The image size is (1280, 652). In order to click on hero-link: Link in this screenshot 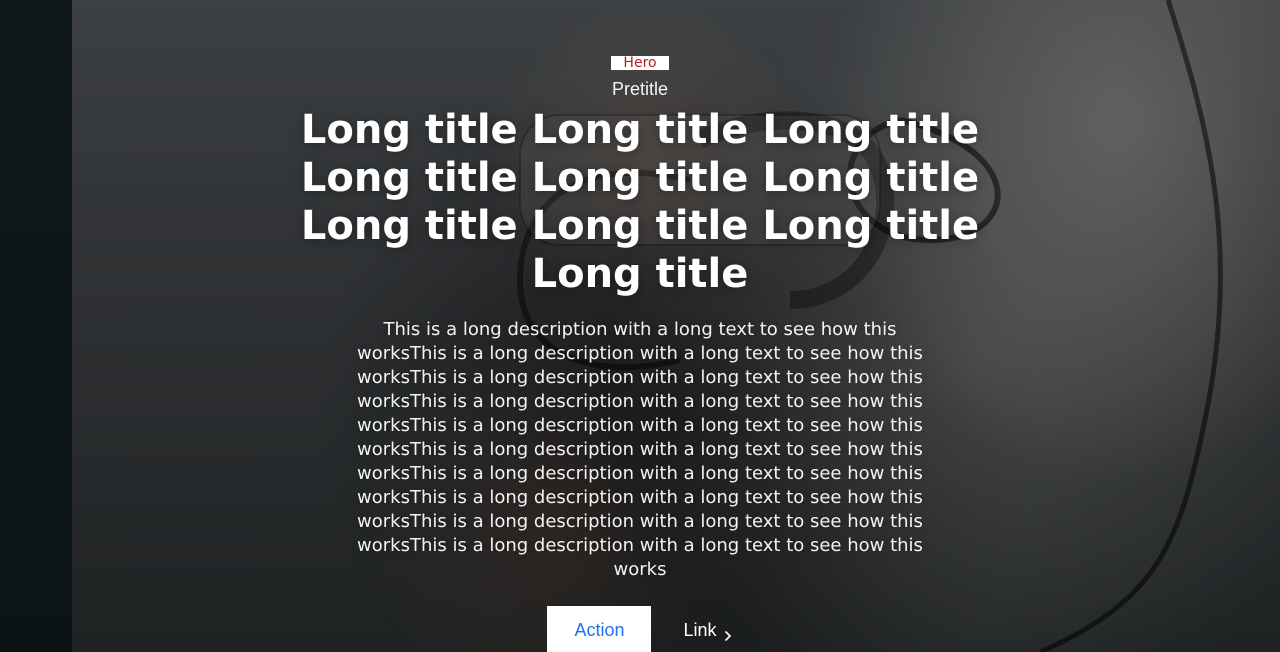, I will do `click(707, 630)`.